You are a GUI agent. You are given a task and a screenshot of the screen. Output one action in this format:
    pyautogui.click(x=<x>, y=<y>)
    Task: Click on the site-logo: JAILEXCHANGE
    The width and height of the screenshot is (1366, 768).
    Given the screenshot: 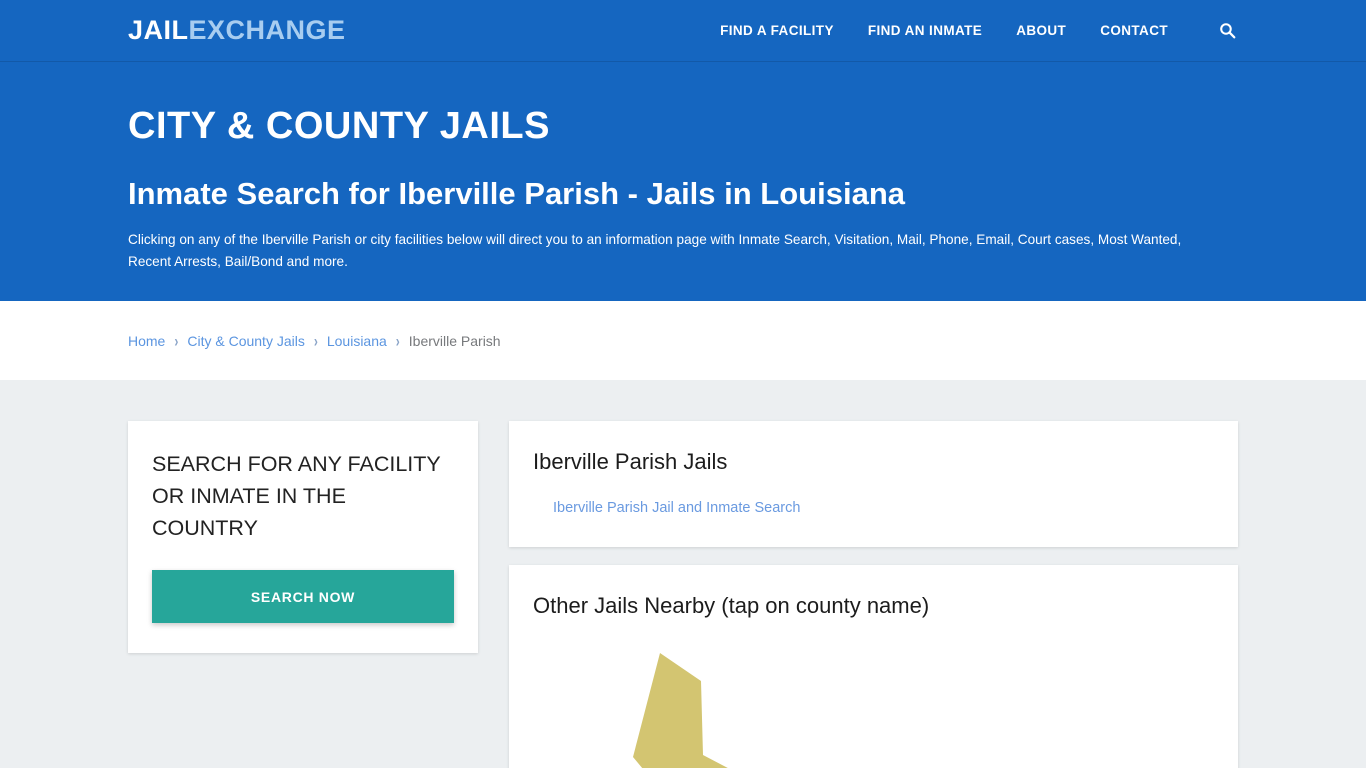 What is the action you would take?
    pyautogui.click(x=237, y=30)
    